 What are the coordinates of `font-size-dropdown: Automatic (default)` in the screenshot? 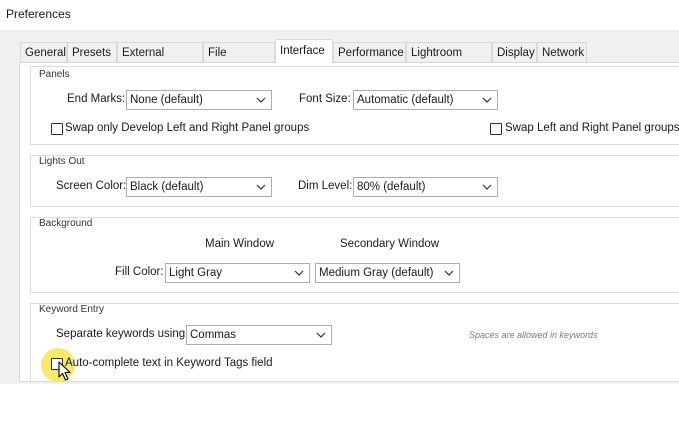 It's located at (425, 100).